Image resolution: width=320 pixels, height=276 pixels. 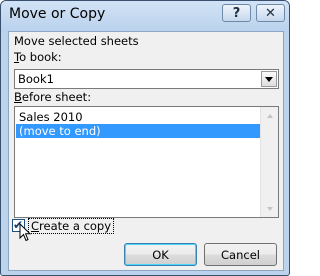 I want to click on ok-button-label: OK, so click(x=160, y=254).